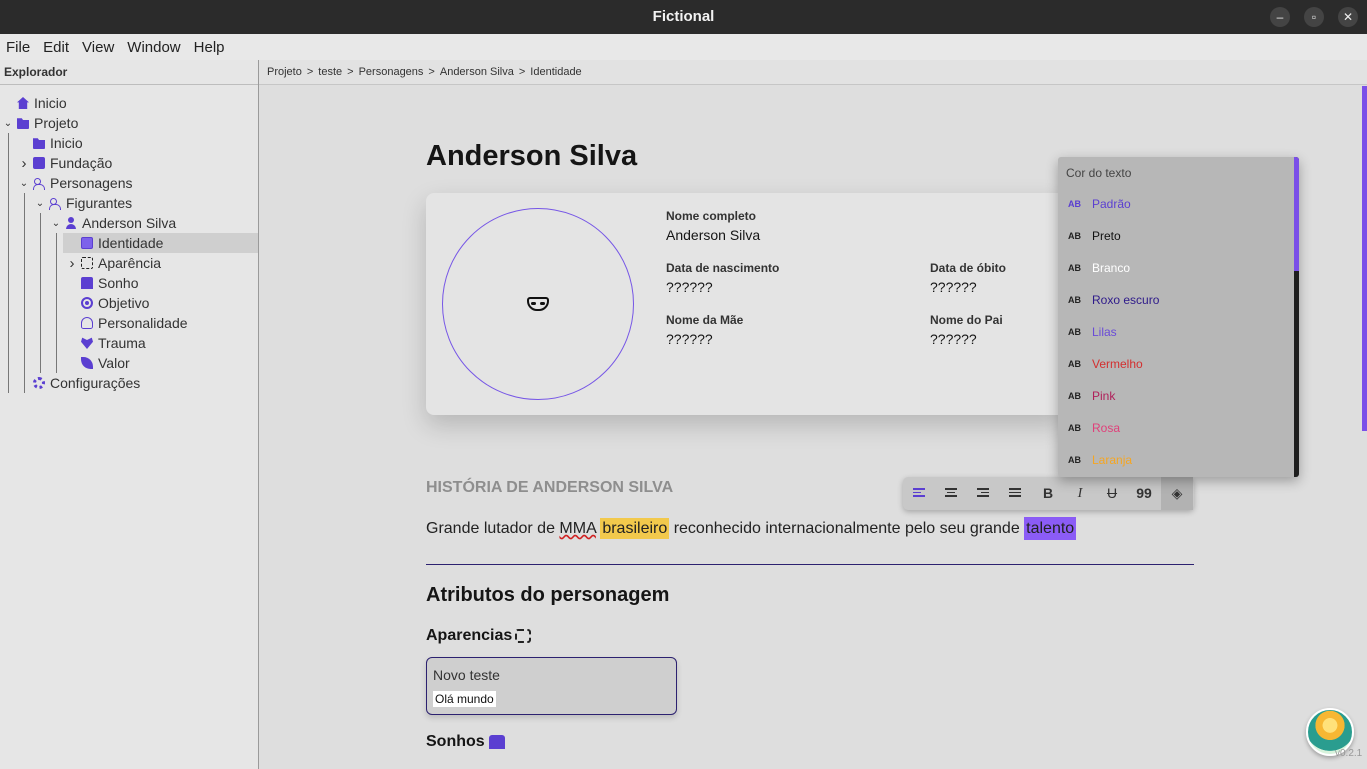 Image resolution: width=1367 pixels, height=769 pixels. What do you see at coordinates (114, 363) in the screenshot?
I see `tree-item-label: Valor` at bounding box center [114, 363].